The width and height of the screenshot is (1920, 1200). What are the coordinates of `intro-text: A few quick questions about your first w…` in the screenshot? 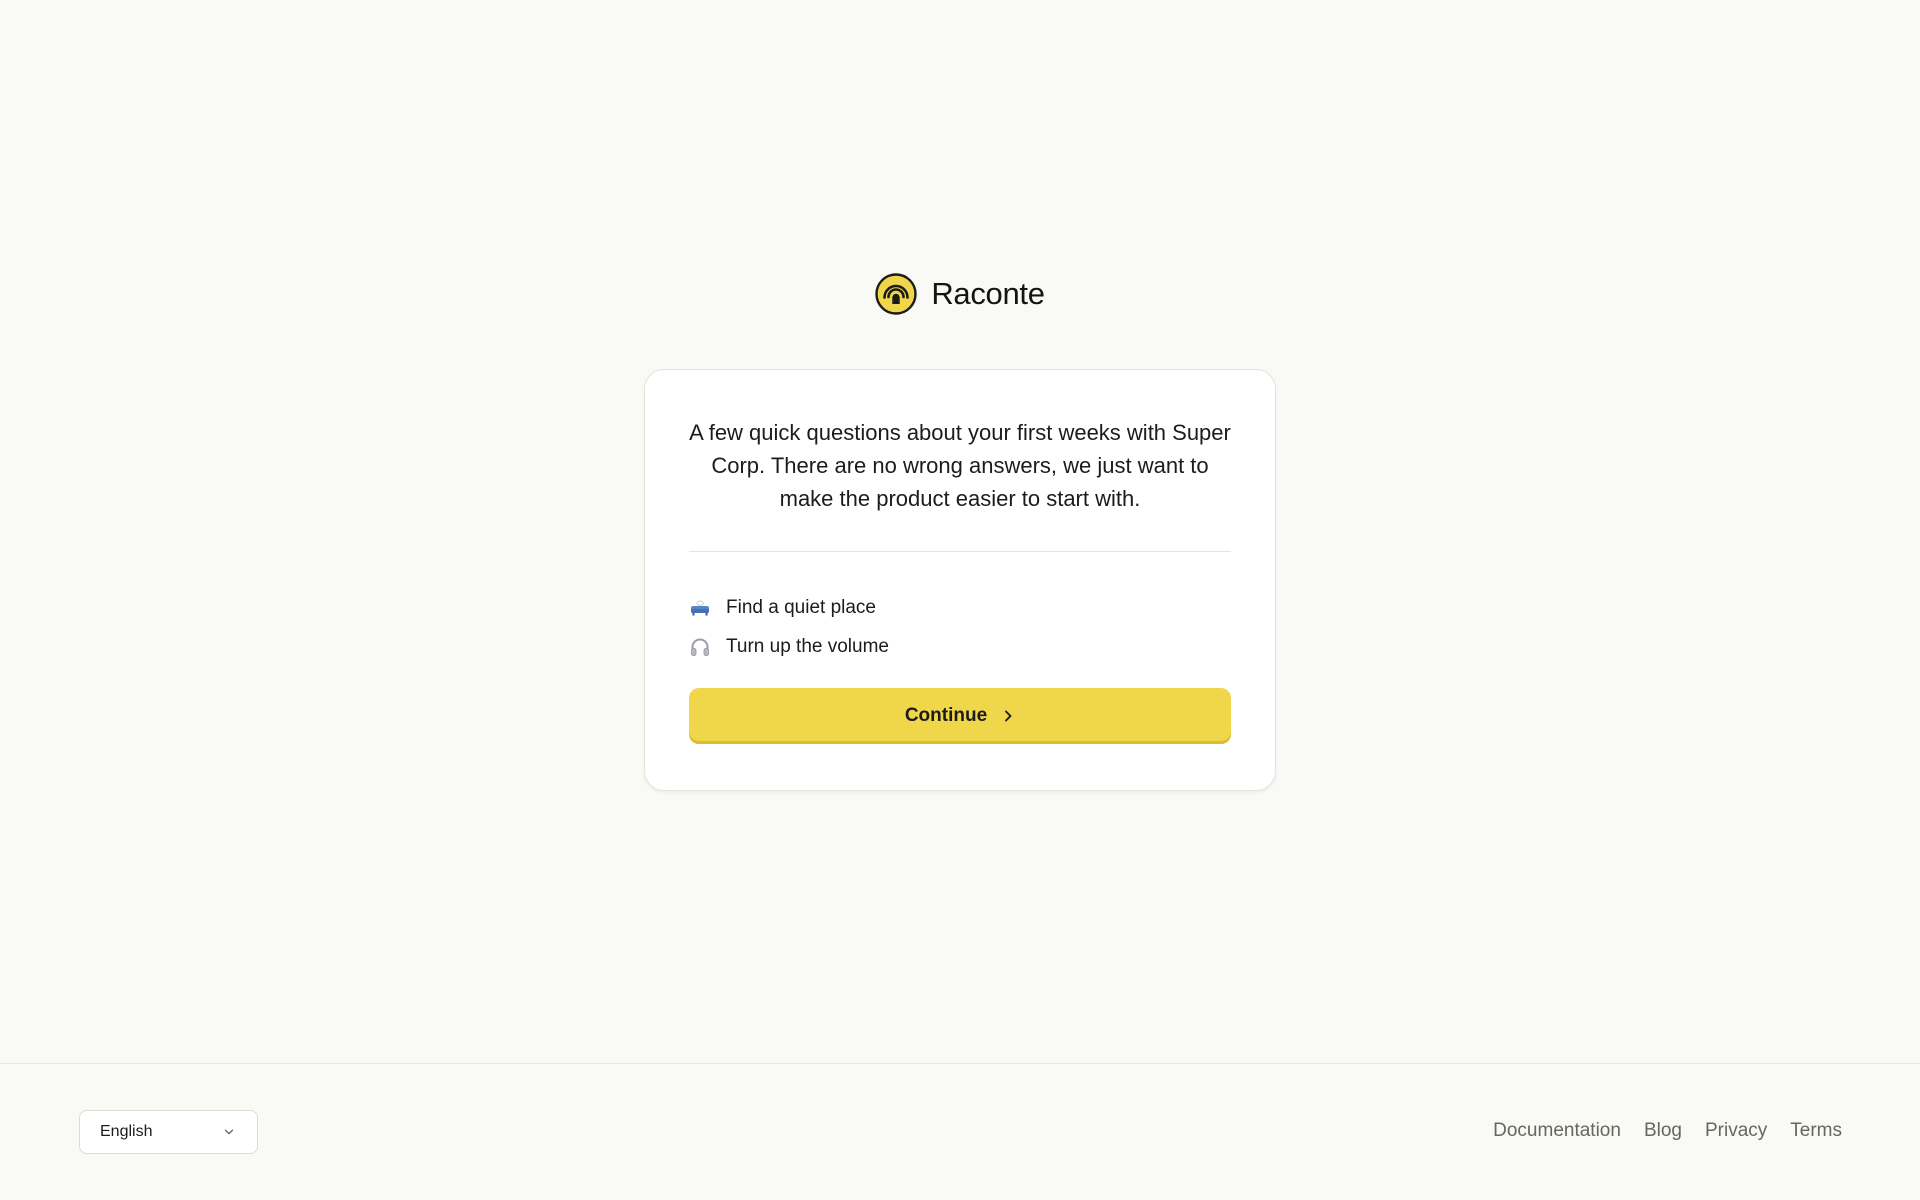 It's located at (960, 465).